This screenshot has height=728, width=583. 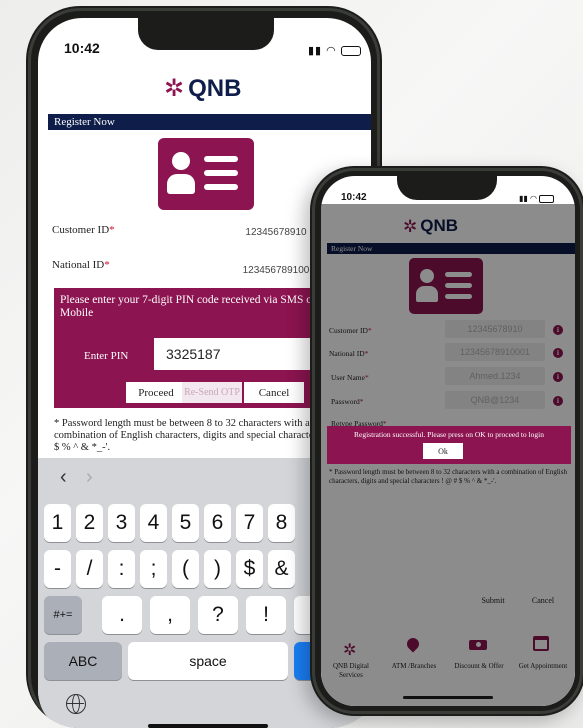 What do you see at coordinates (266, 615) in the screenshot?
I see `key: !` at bounding box center [266, 615].